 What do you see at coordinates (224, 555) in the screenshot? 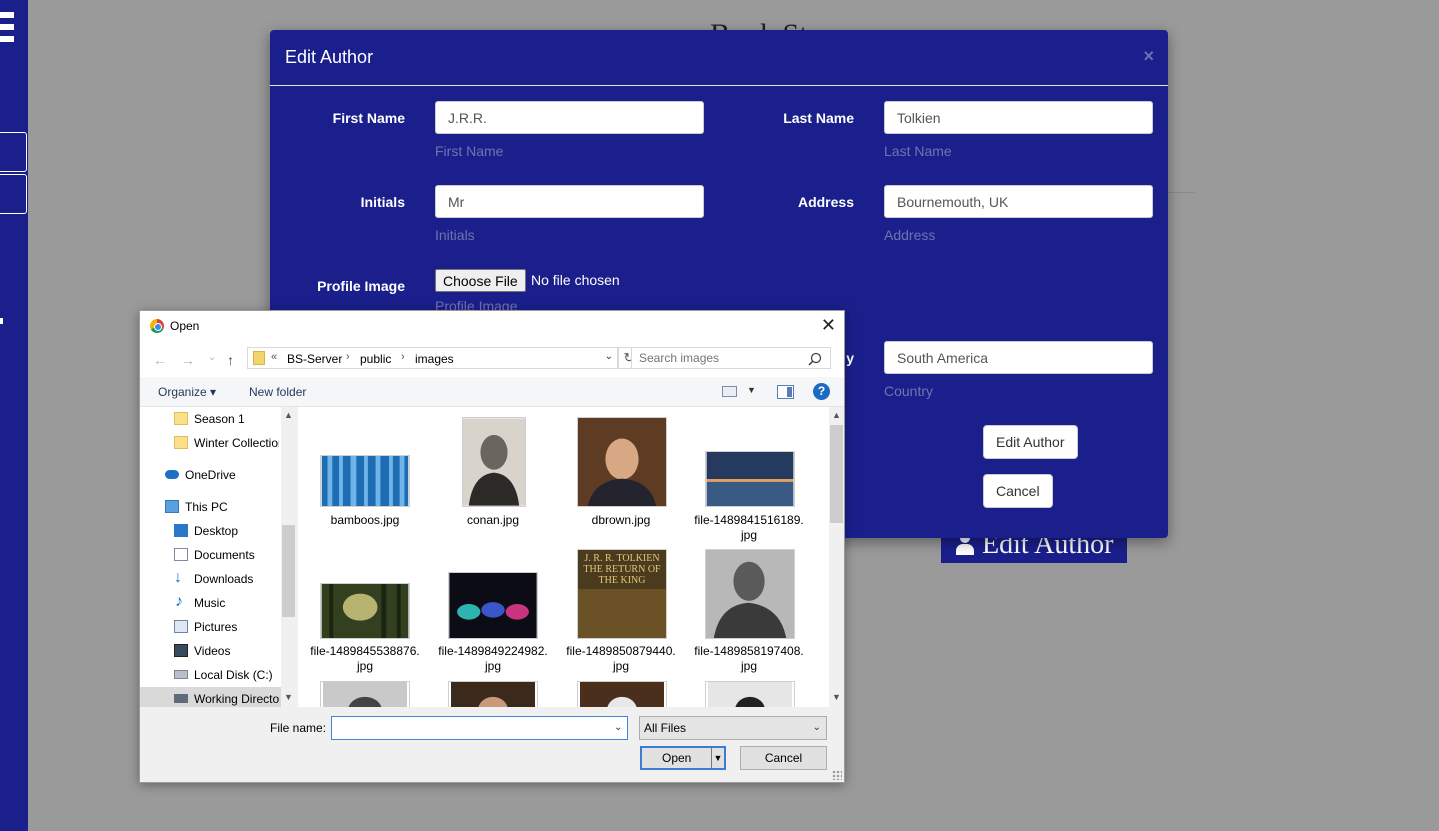
I see `tree-item-label: Documents` at bounding box center [224, 555].